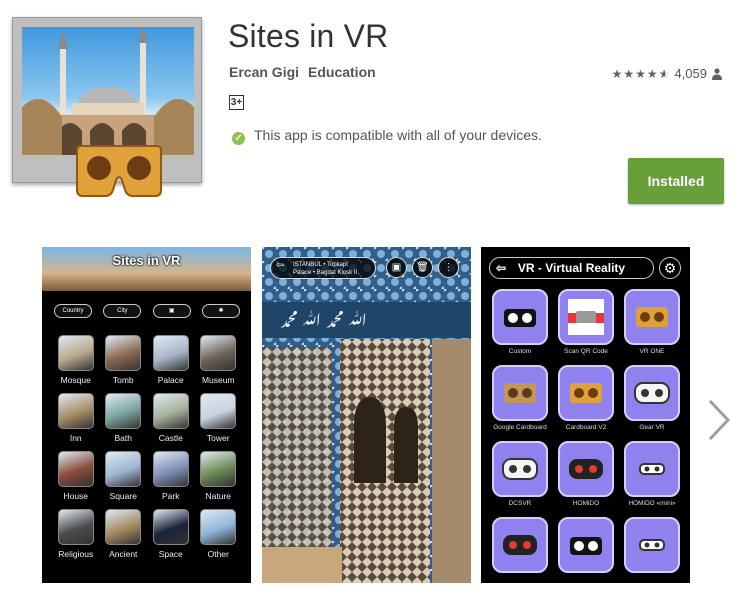 Image resolution: width=738 pixels, height=602 pixels. What do you see at coordinates (586, 475) in the screenshot?
I see `vr-device-item: HOMiDO` at bounding box center [586, 475].